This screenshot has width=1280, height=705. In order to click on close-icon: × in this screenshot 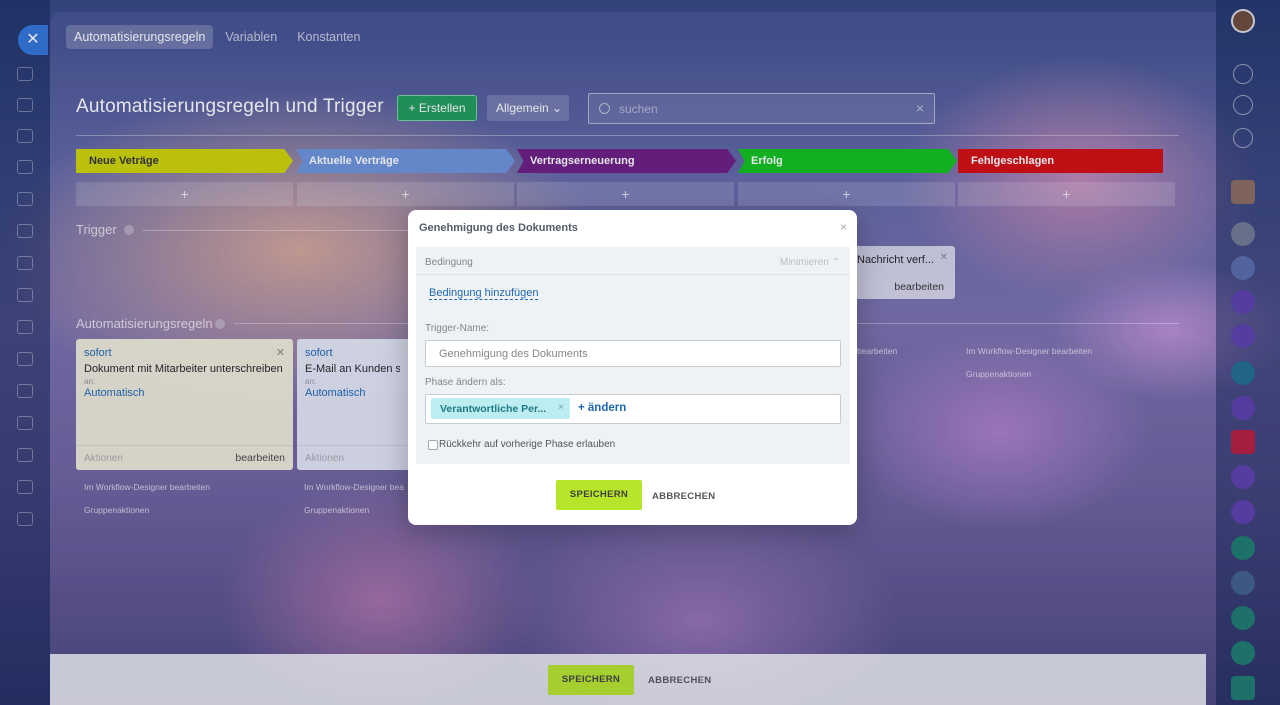, I will do `click(843, 227)`.